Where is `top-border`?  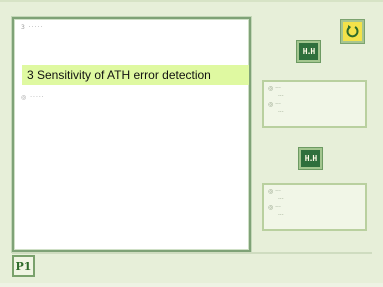 top-border is located at coordinates (191, 1).